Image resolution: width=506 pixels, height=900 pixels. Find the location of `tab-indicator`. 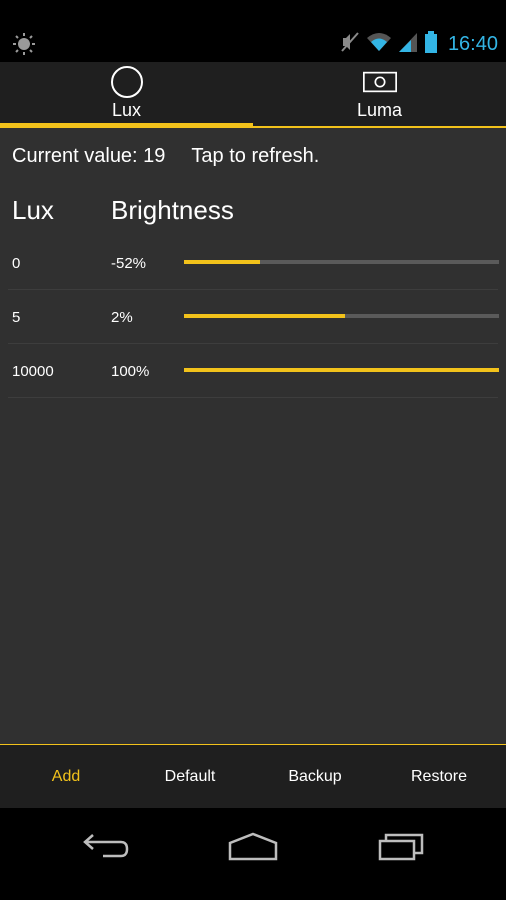

tab-indicator is located at coordinates (126, 125).